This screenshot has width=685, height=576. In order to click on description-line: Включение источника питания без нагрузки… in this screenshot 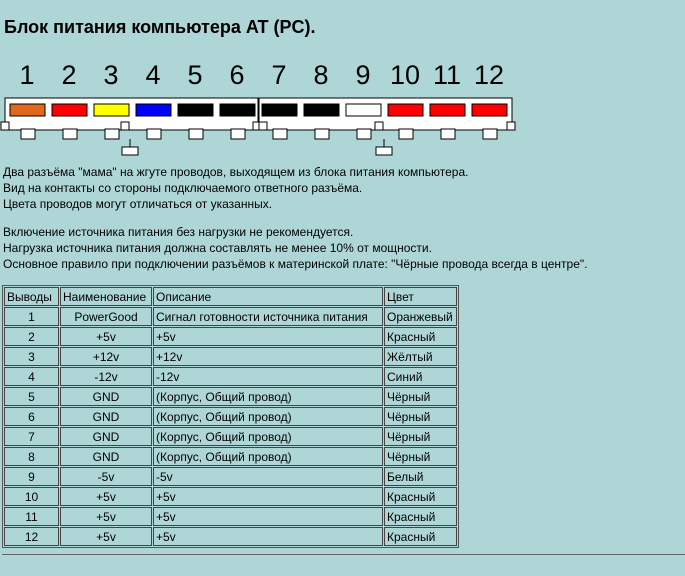, I will do `click(178, 232)`.